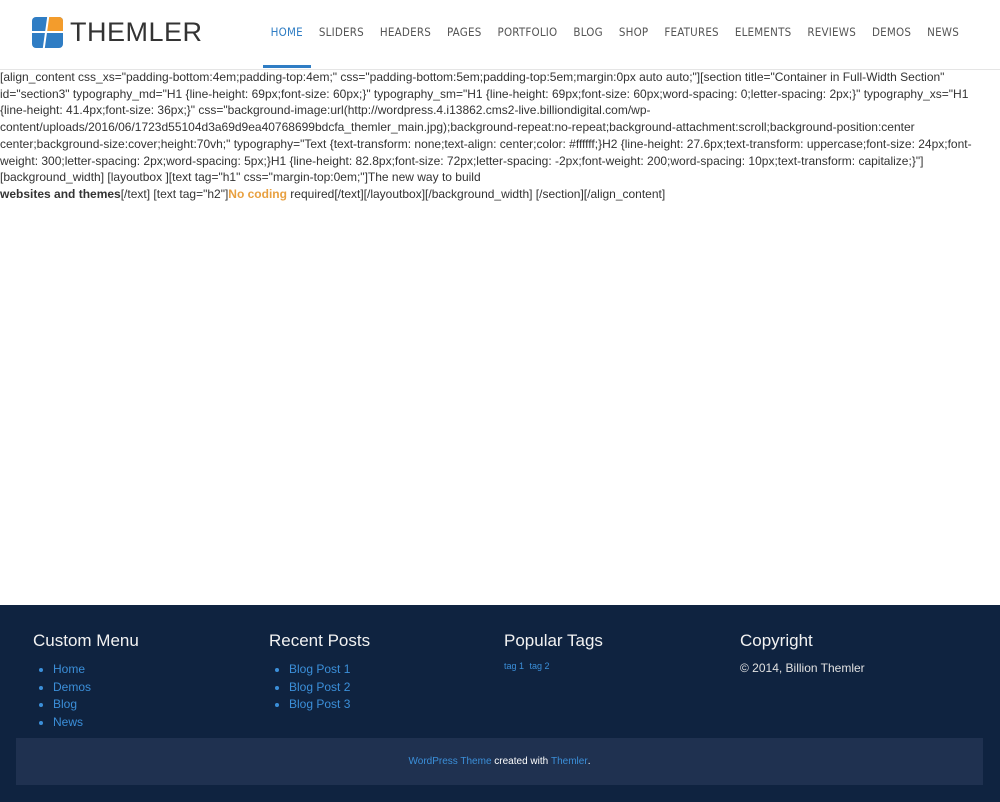 This screenshot has height=802, width=1000. What do you see at coordinates (855, 653) in the screenshot?
I see `copyright-widget: Copyright © 2014, Billion Themler` at bounding box center [855, 653].